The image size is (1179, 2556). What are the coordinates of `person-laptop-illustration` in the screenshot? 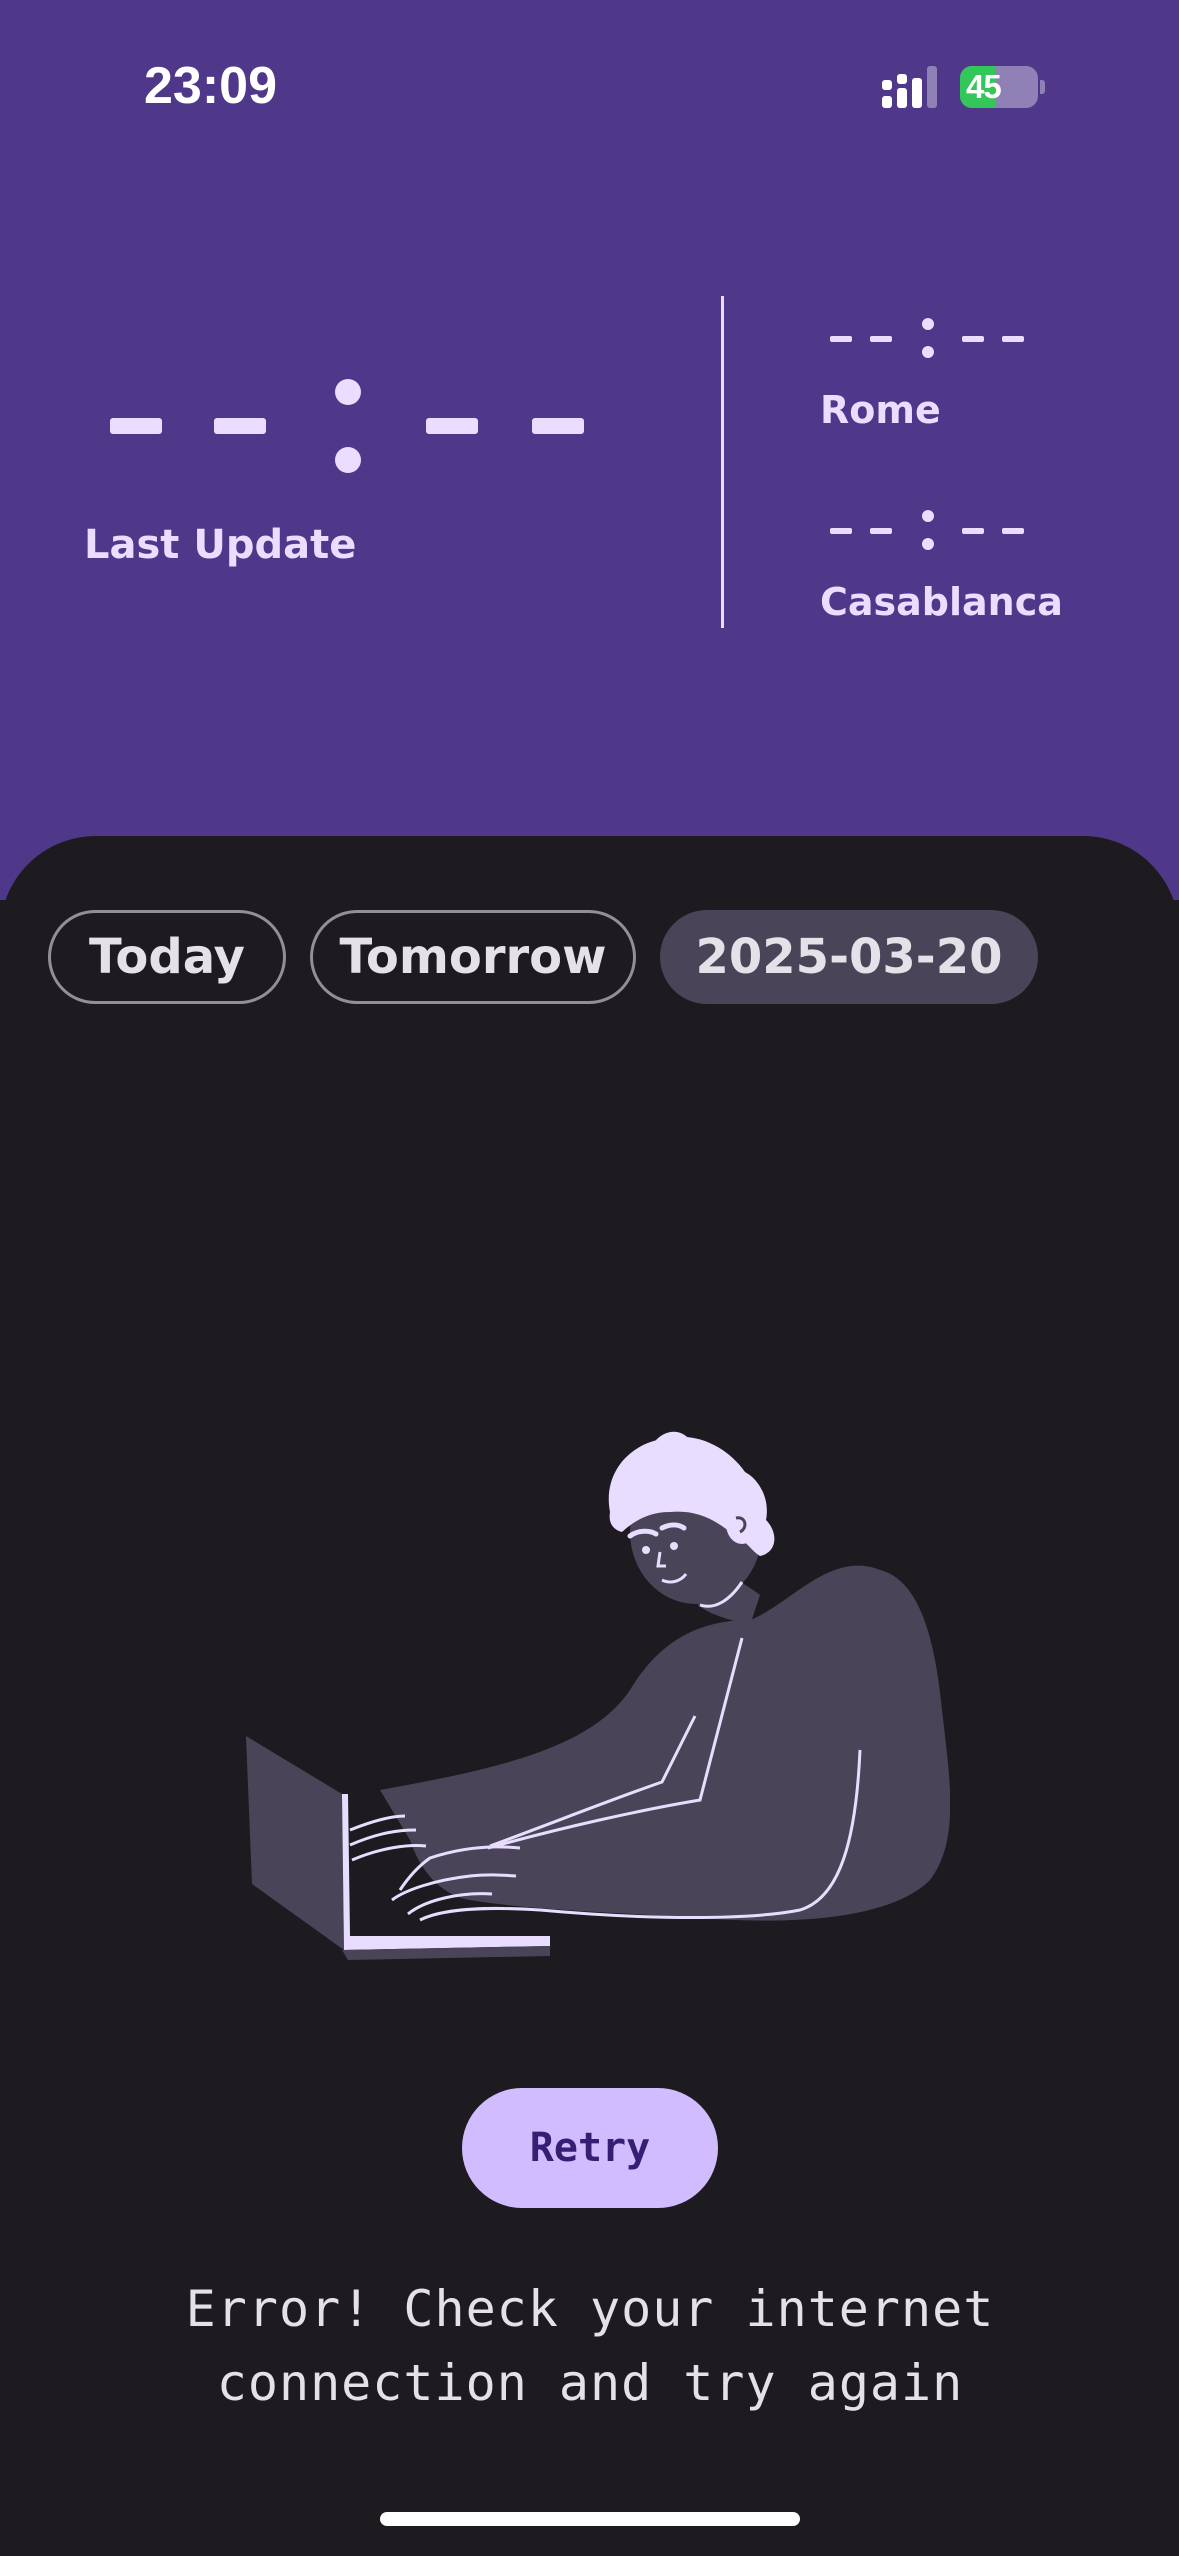 It's located at (598, 1695).